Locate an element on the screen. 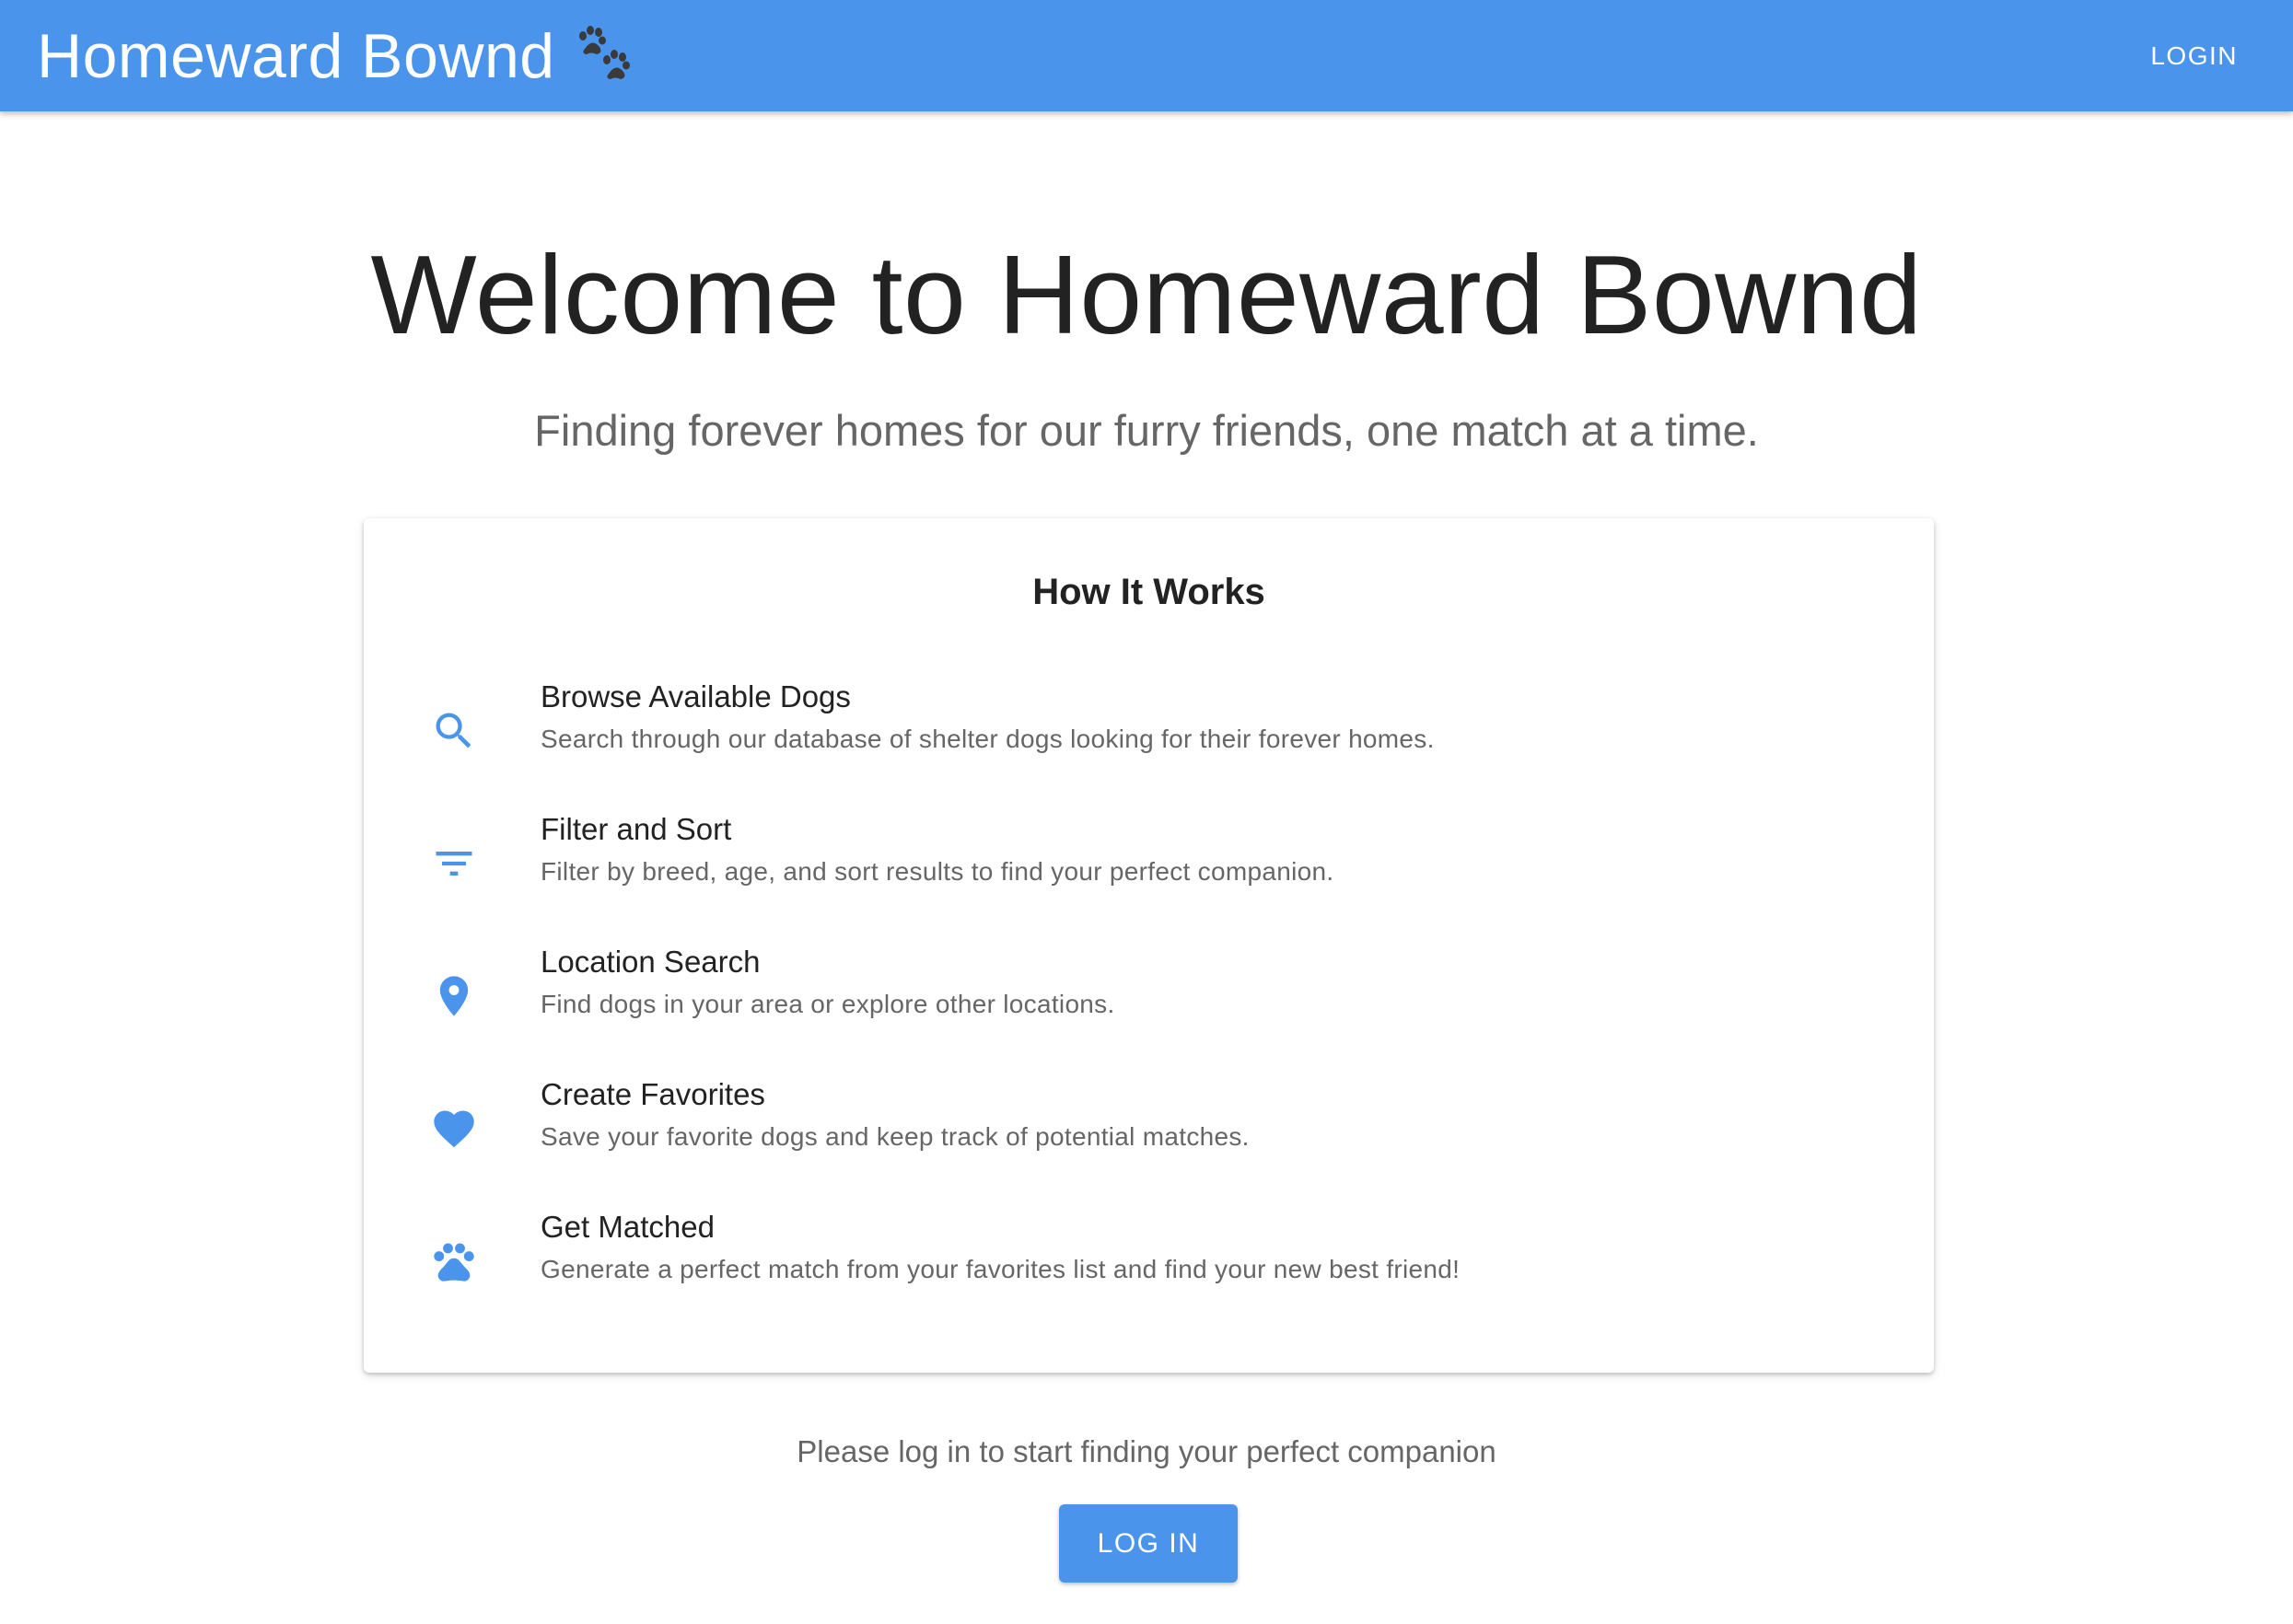 This screenshot has height=1624, width=2293. brand: Homeward Bownd is located at coordinates (338, 56).